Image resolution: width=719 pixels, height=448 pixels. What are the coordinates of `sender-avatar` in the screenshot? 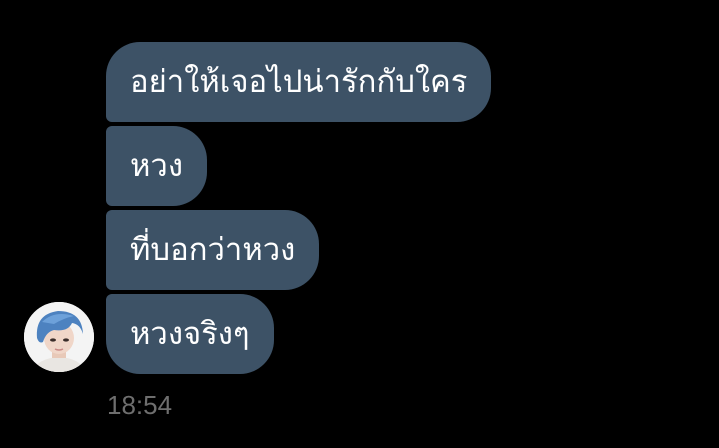 It's located at (59, 337).